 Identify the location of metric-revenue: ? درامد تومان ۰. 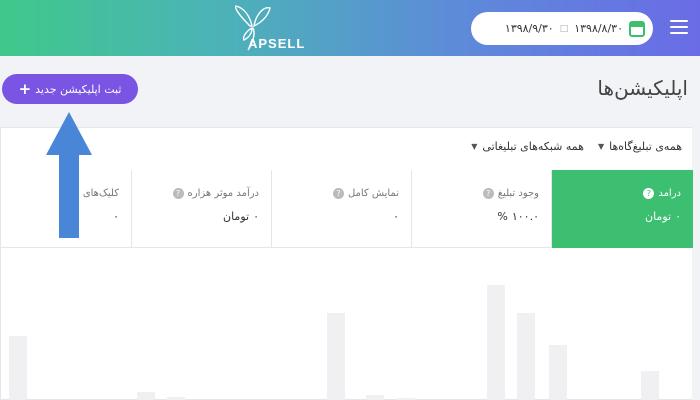
(622, 209).